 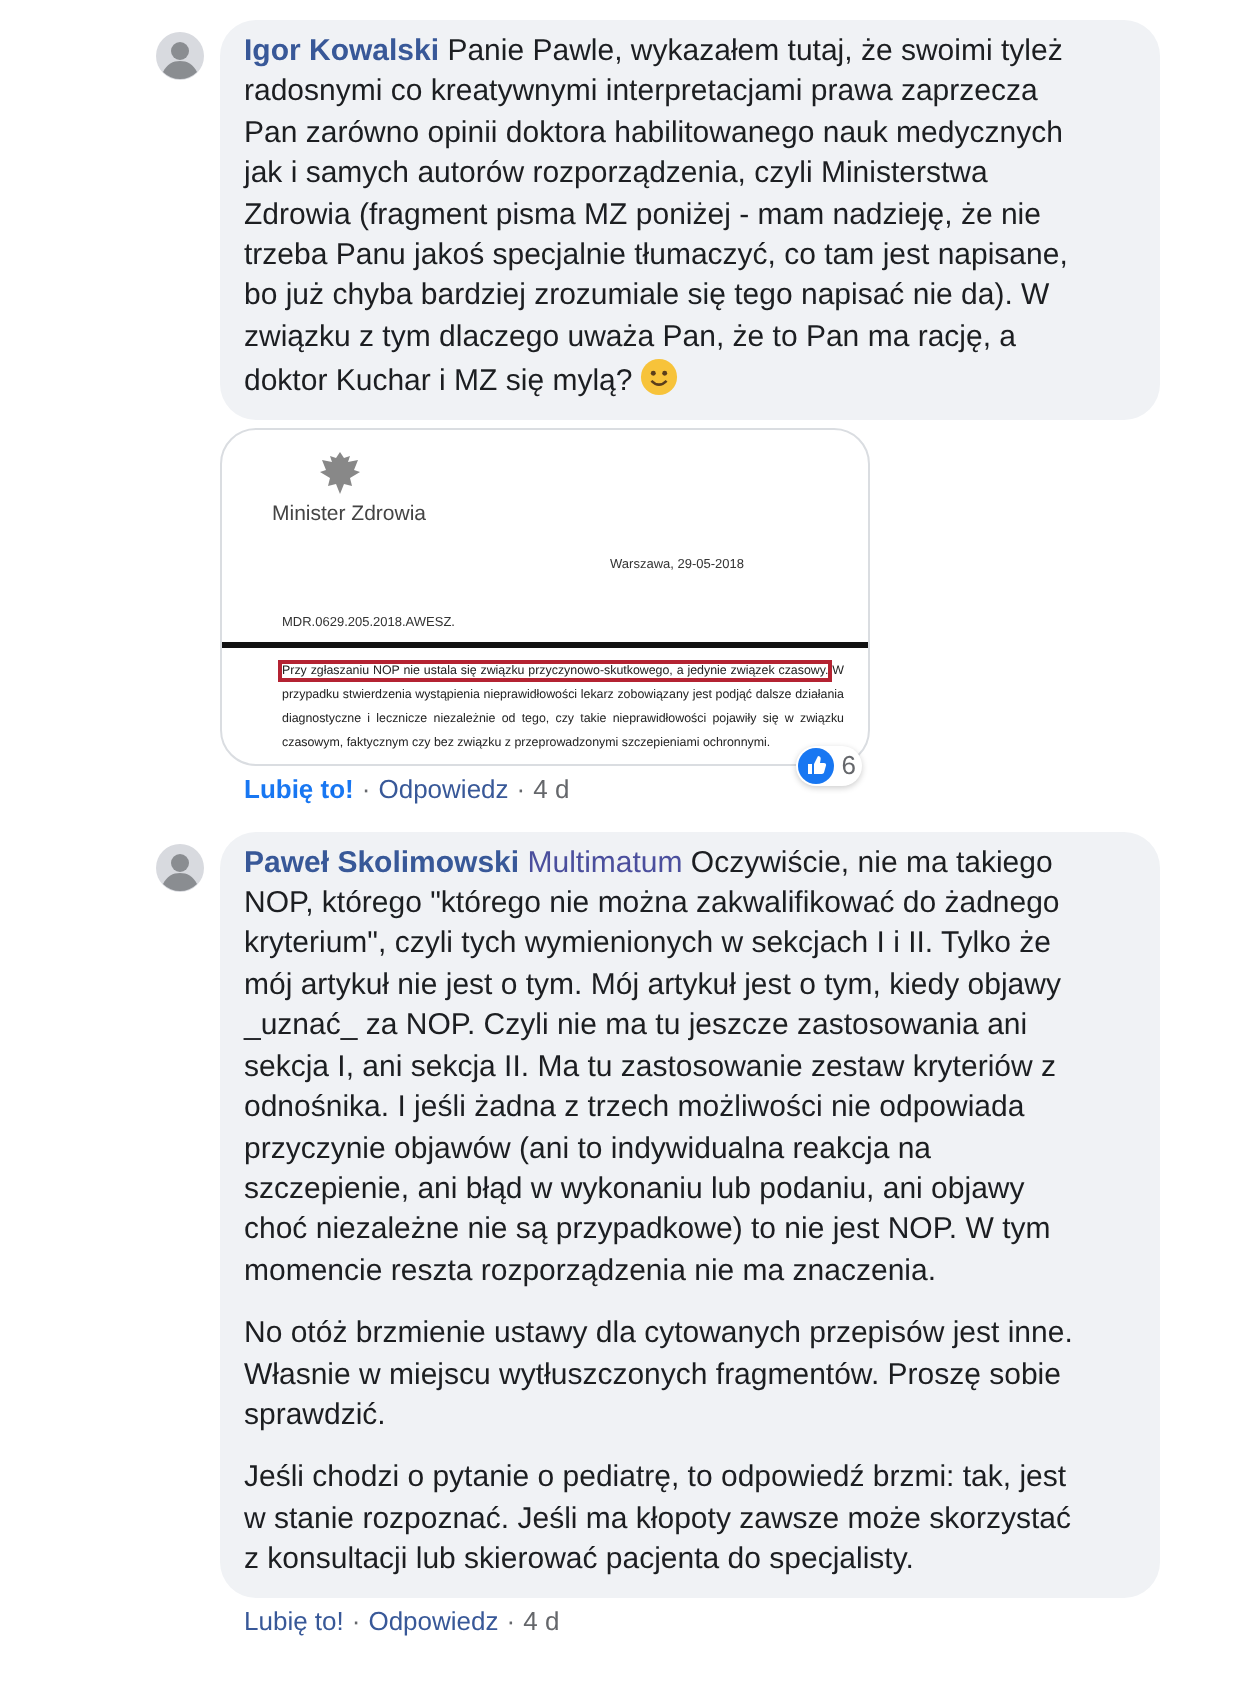 What do you see at coordinates (659, 377) in the screenshot?
I see `smiley-icon` at bounding box center [659, 377].